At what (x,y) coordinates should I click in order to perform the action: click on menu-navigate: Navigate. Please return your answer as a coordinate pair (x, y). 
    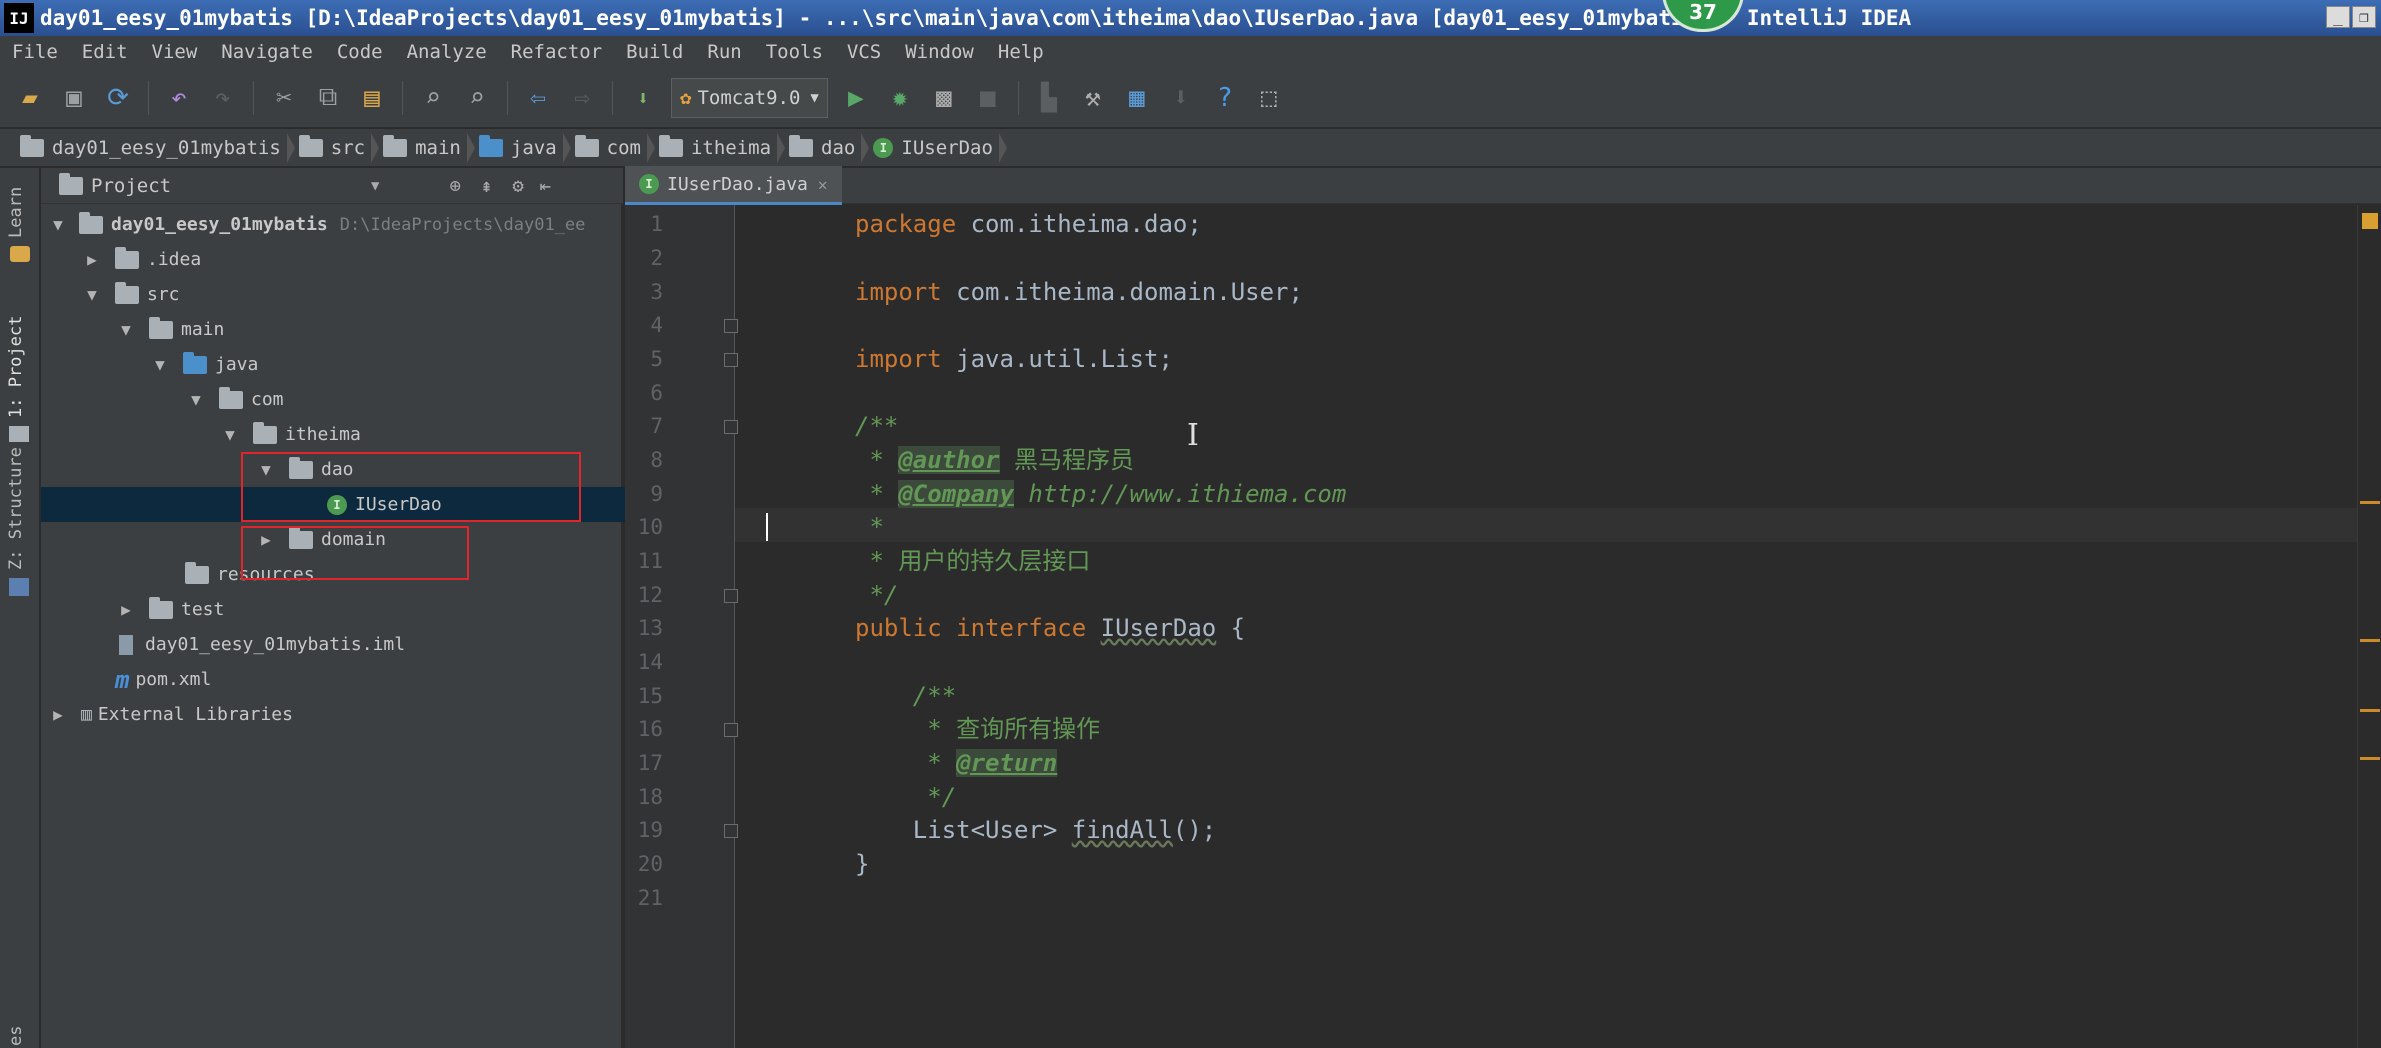
    Looking at the image, I should click on (267, 52).